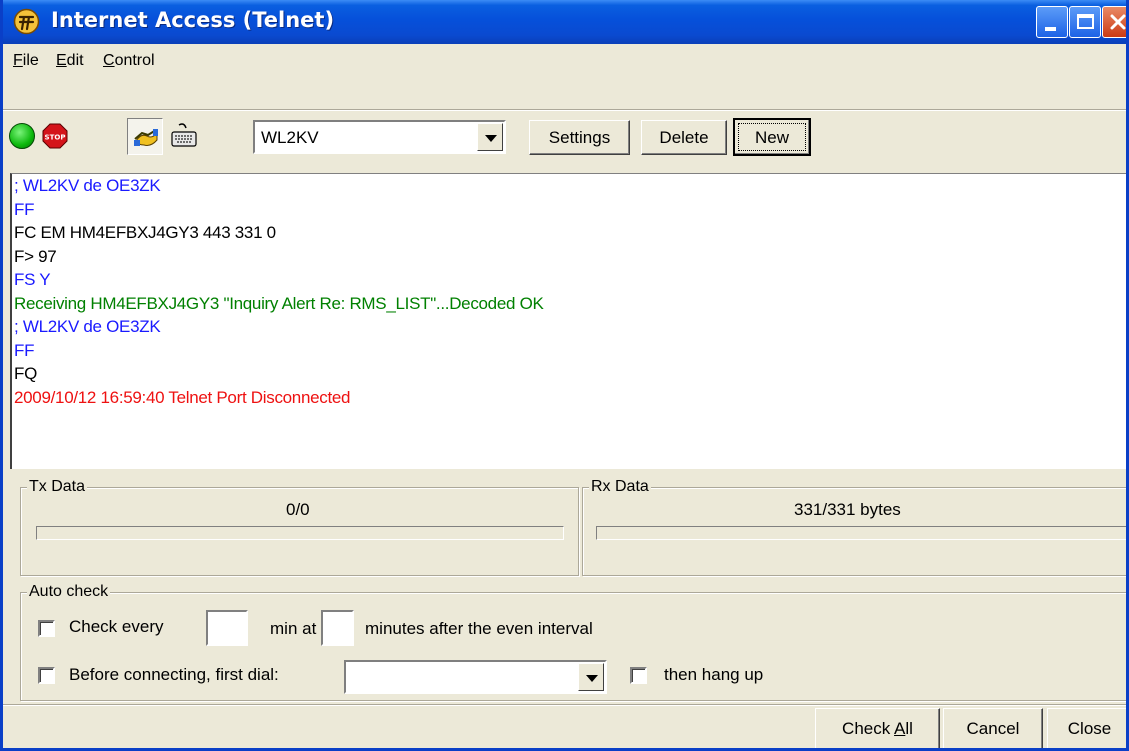 The width and height of the screenshot is (1129, 751). Describe the element at coordinates (1050, 29) in the screenshot. I see `minimize-icon` at that location.